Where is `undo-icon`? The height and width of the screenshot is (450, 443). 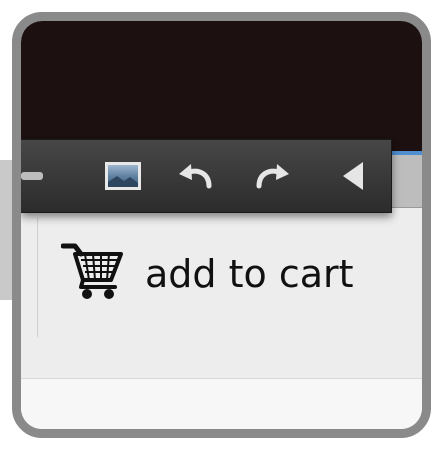 undo-icon is located at coordinates (195, 176).